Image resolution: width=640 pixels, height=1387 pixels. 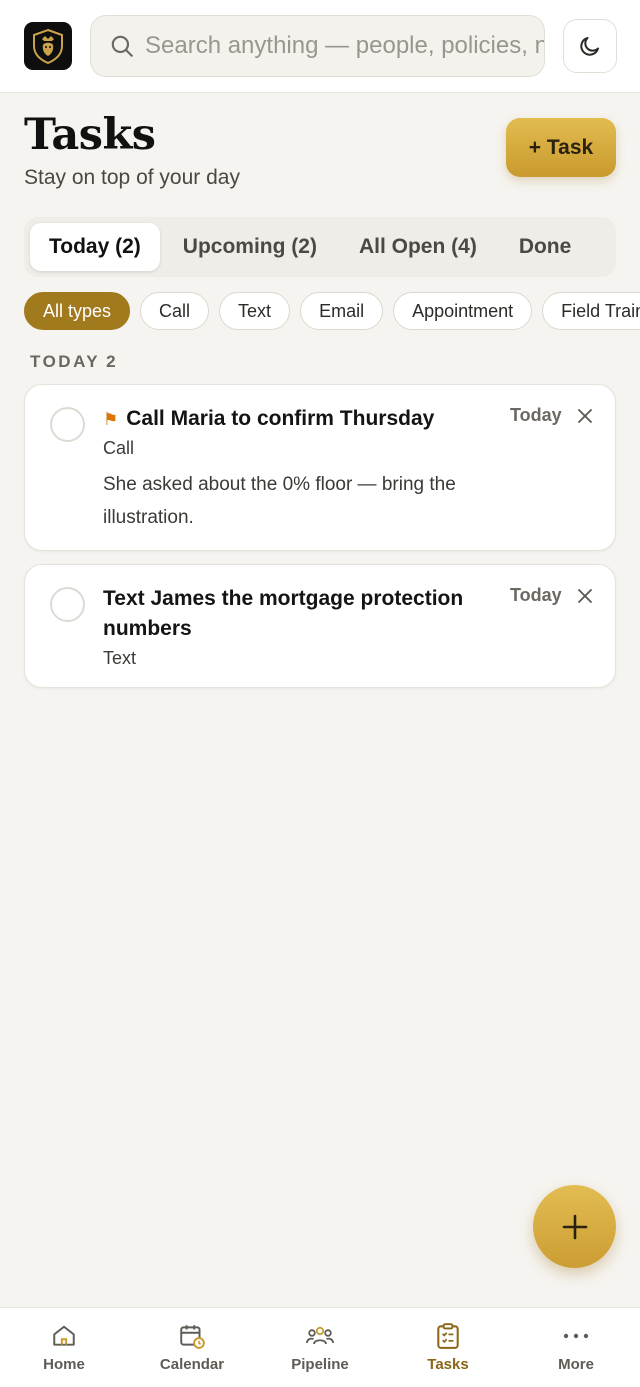 I want to click on task-title-row: ⚑ Call Maria to confirm Thursday, so click(x=293, y=419).